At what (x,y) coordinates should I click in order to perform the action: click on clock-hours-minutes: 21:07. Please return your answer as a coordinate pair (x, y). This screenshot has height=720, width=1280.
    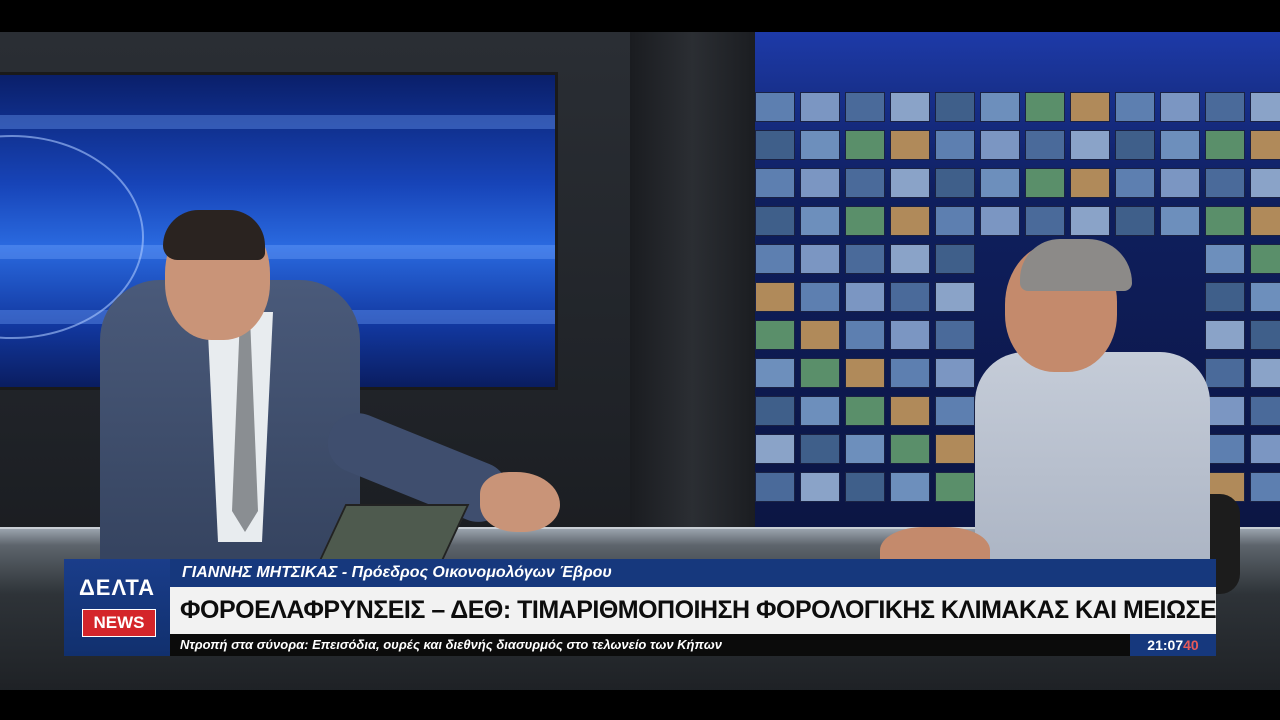
    Looking at the image, I should click on (1165, 645).